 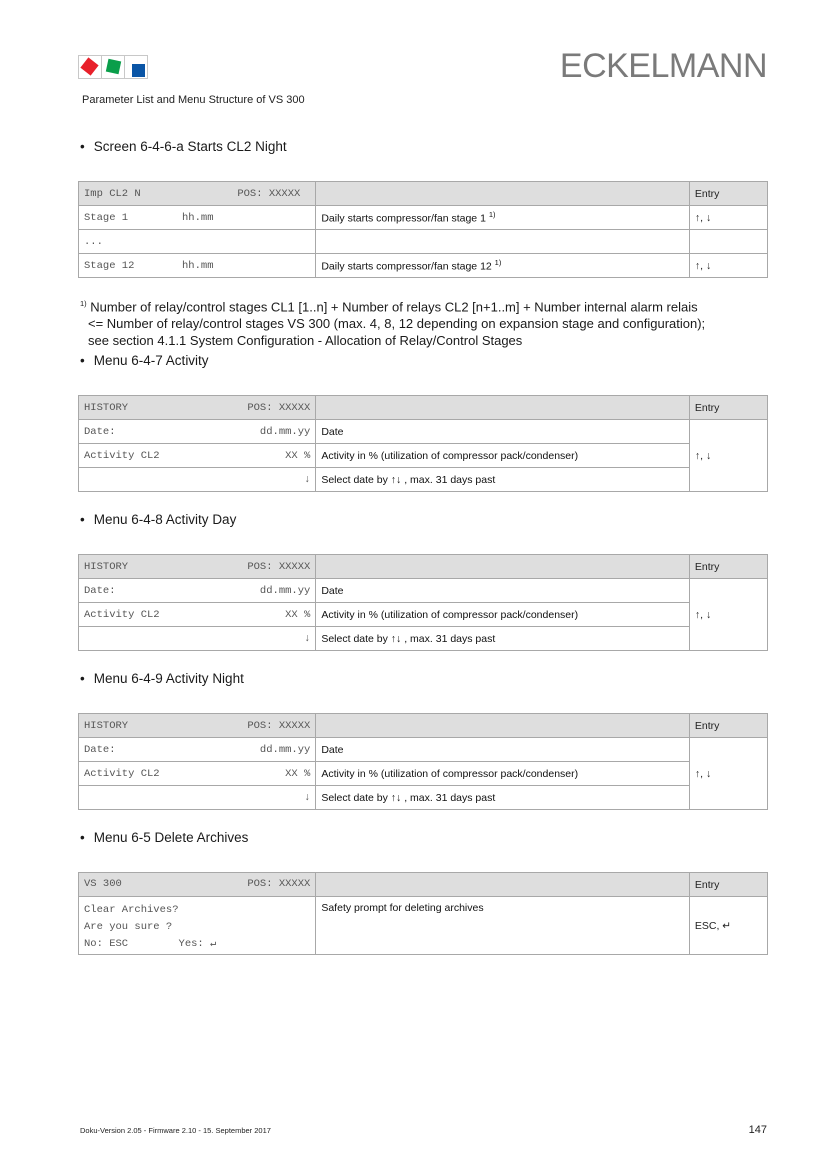 I want to click on lcd-cell: Stage 12 hh.mm, so click(x=197, y=265).